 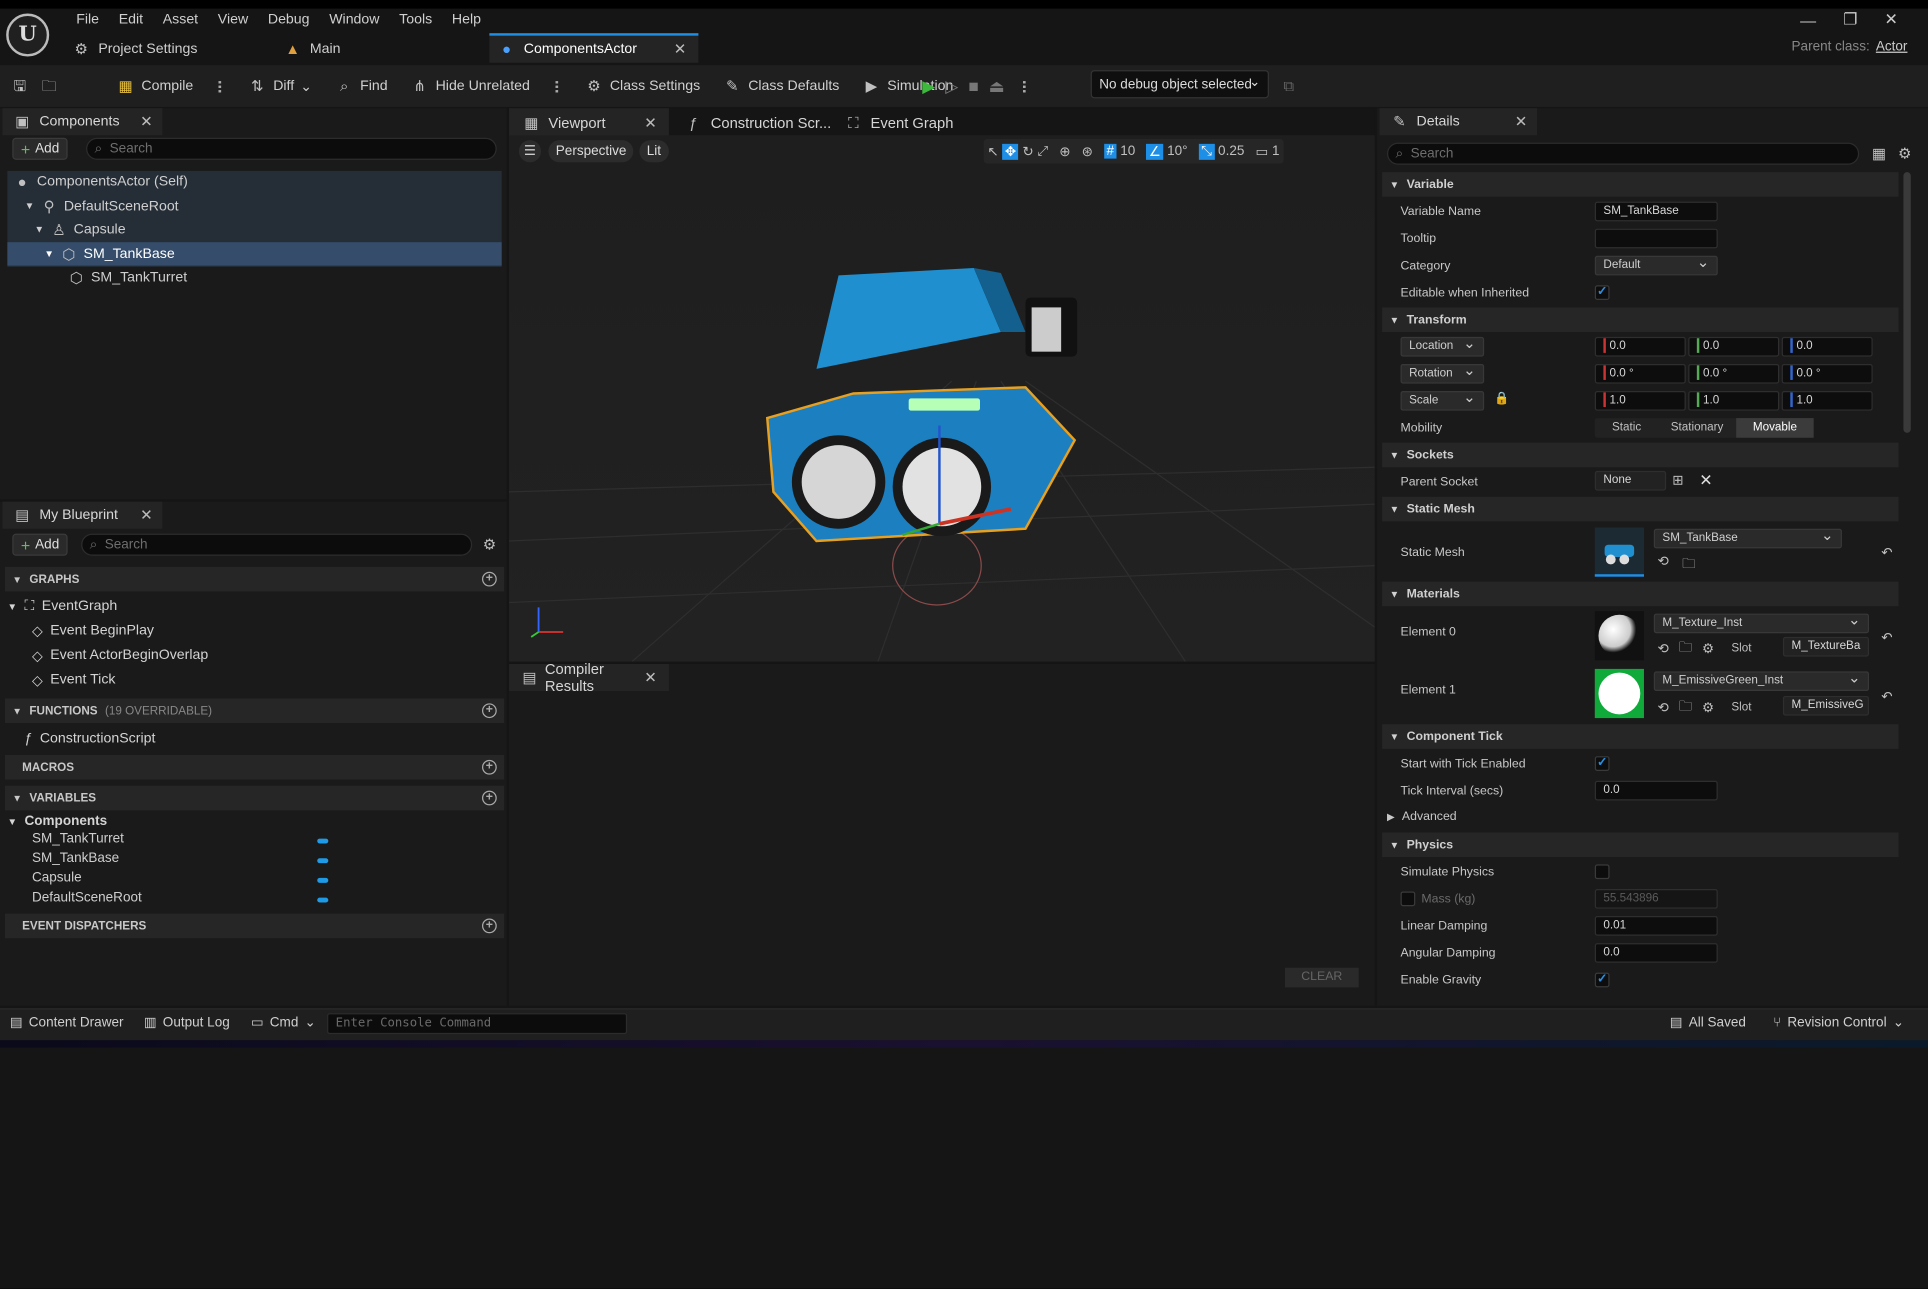 What do you see at coordinates (254, 798) in the screenshot?
I see `section-variables: ▼ VARIABLES +` at bounding box center [254, 798].